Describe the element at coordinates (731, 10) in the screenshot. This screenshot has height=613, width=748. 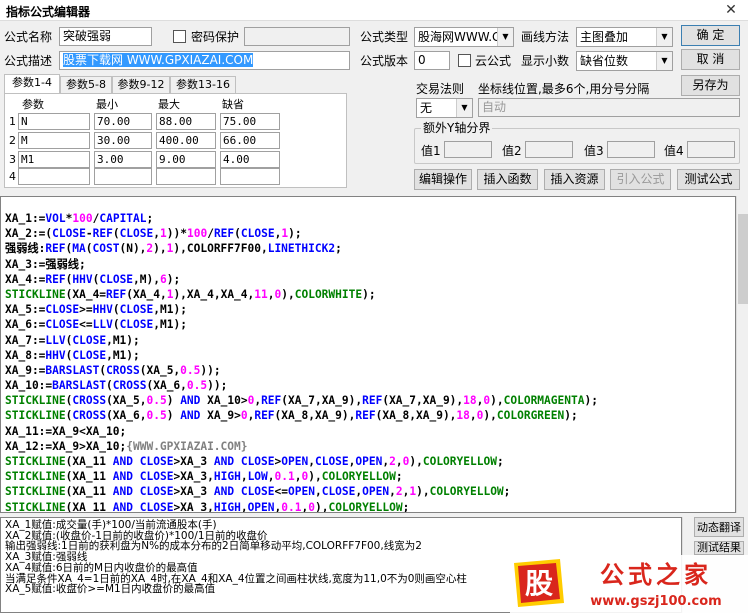
I see `close-button: ✕` at that location.